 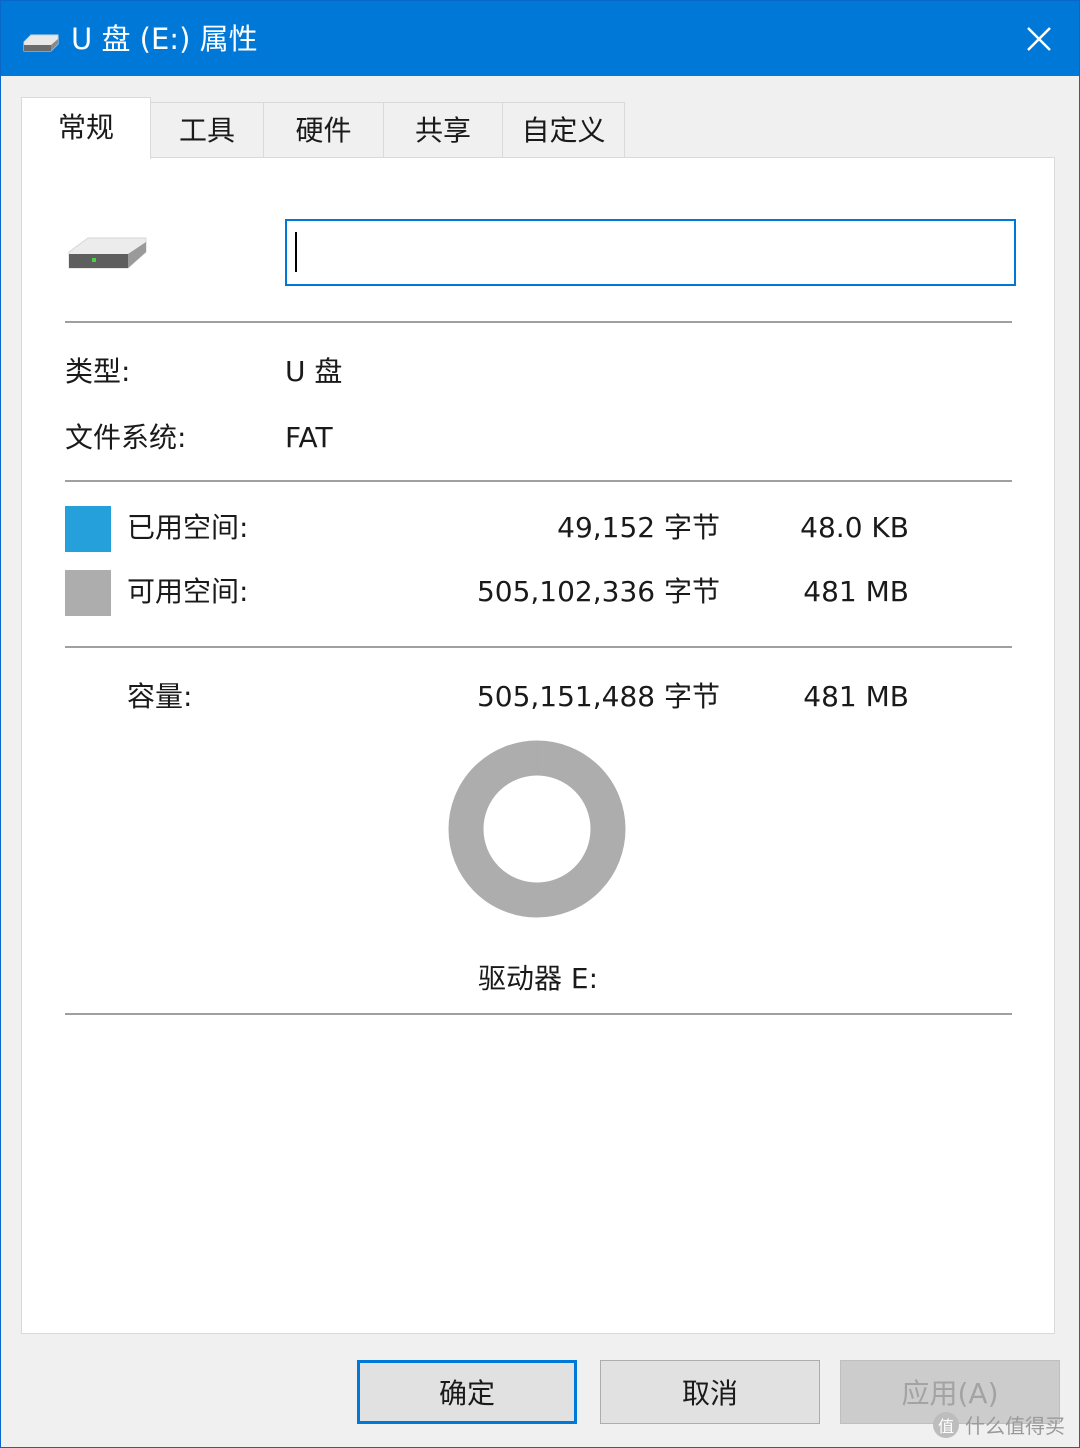 I want to click on close-button, so click(x=1039, y=38).